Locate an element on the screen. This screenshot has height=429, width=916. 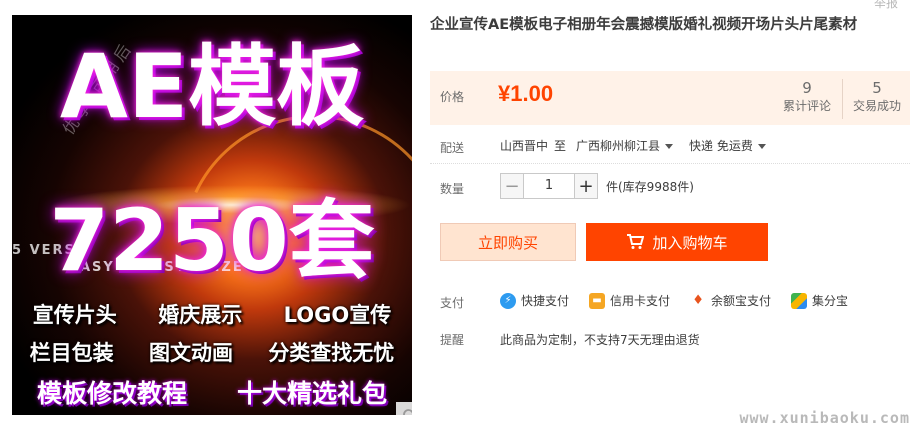
shipping-label: 配送 is located at coordinates (452, 148).